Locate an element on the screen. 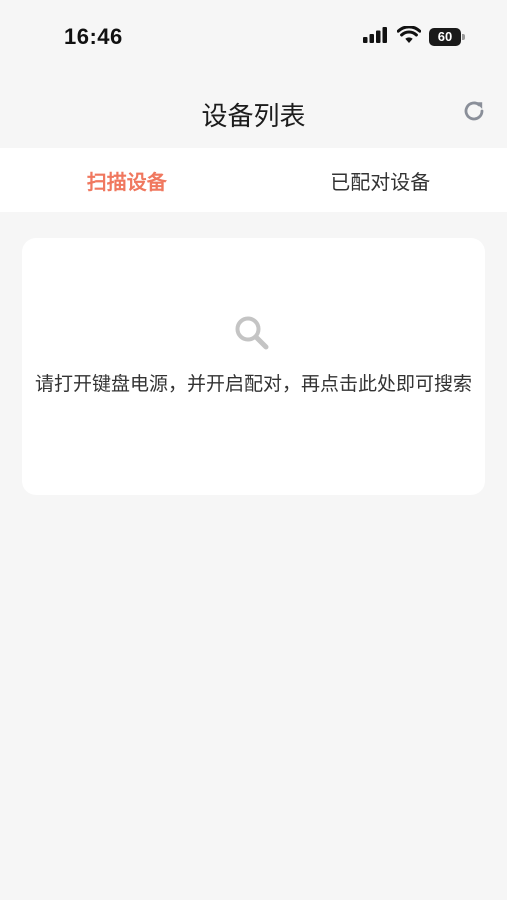 The width and height of the screenshot is (507, 900). battery-level: 60 is located at coordinates (445, 36).